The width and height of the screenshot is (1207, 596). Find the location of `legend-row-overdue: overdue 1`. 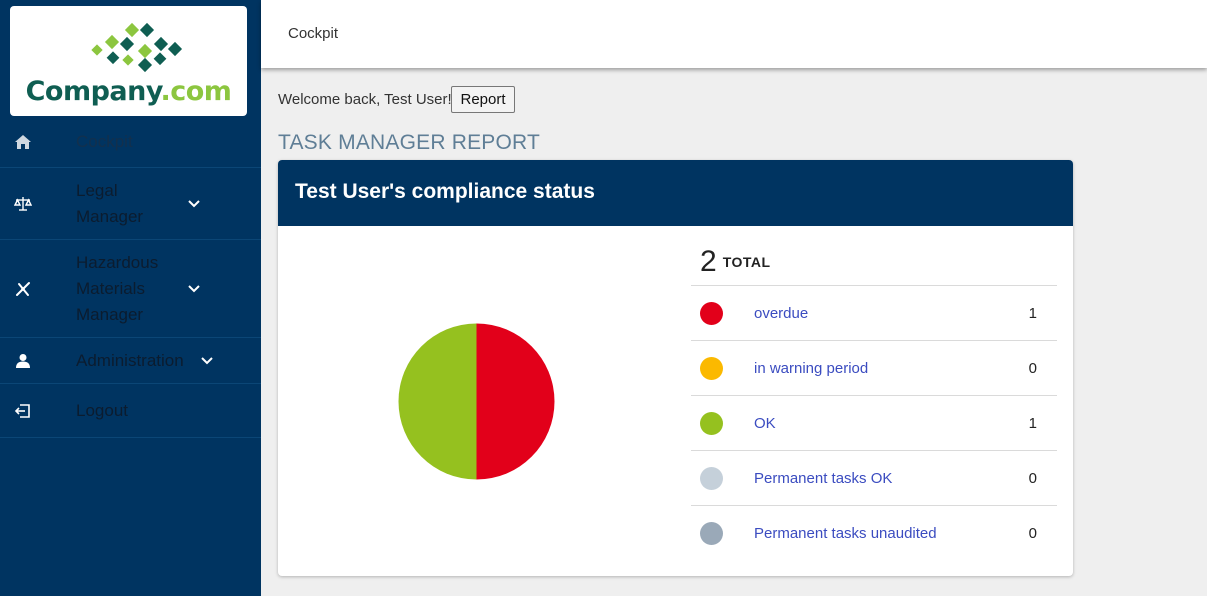

legend-row-overdue: overdue 1 is located at coordinates (874, 312).